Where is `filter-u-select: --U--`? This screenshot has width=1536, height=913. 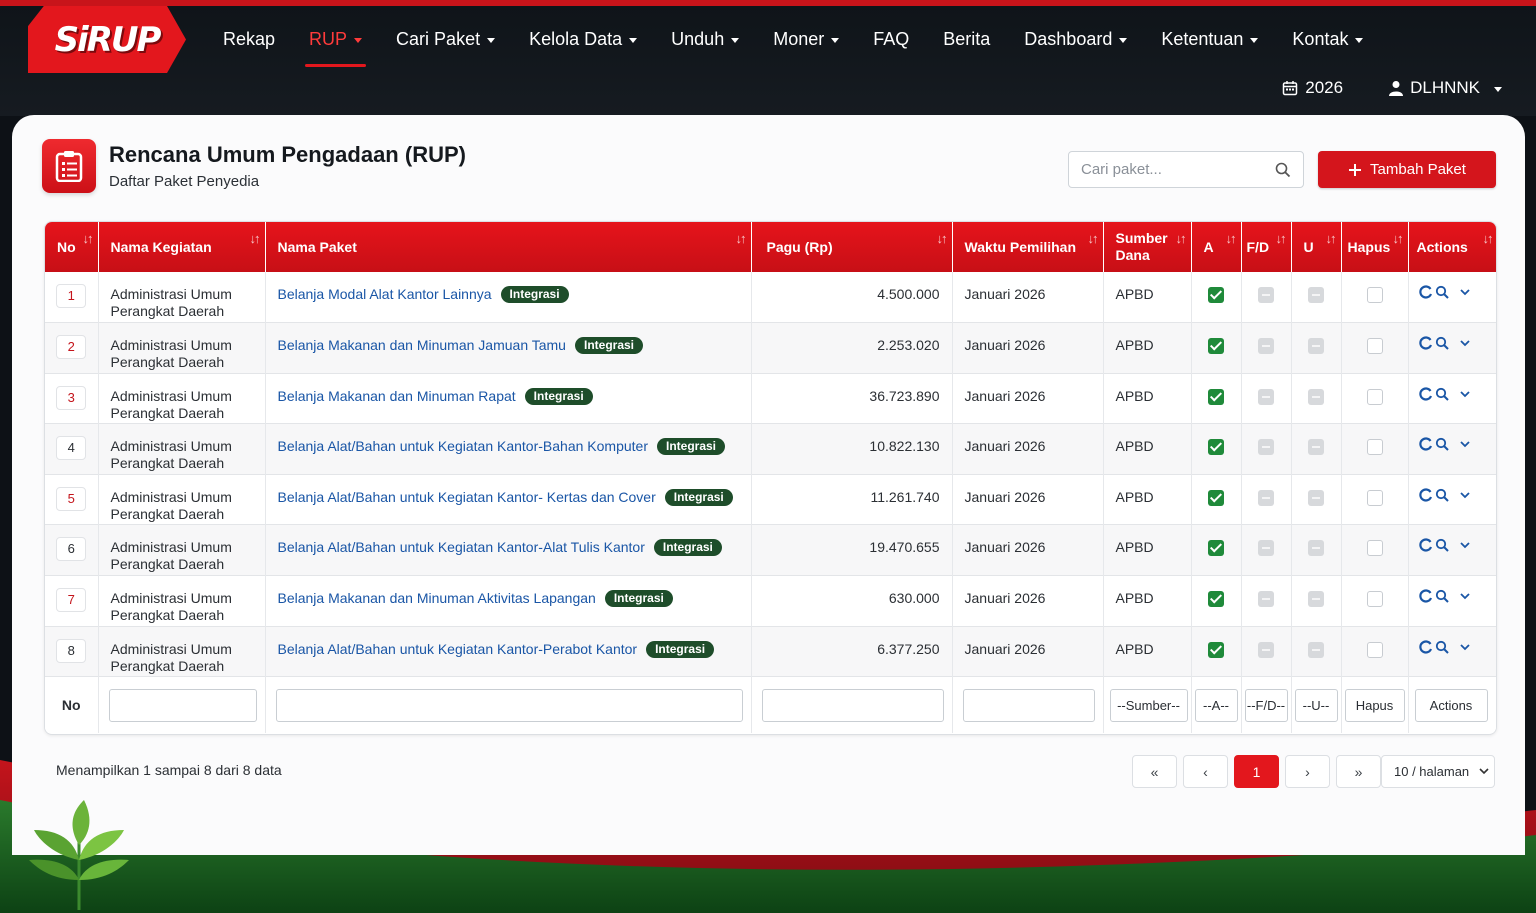 filter-u-select: --U-- is located at coordinates (1316, 706).